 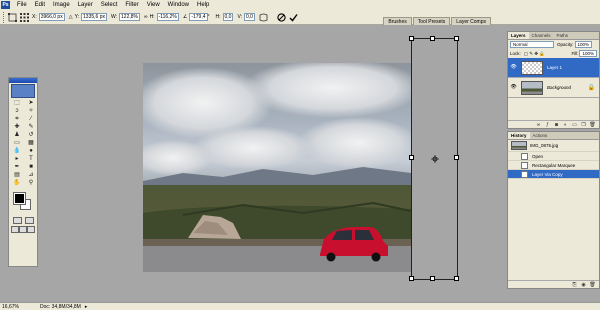 What do you see at coordinates (23, 91) in the screenshot?
I see `toolbox-logo` at bounding box center [23, 91].